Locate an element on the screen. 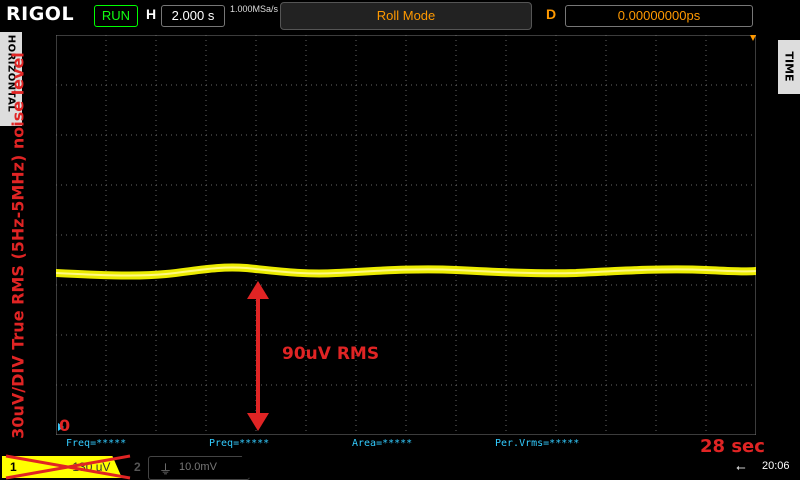  system-clock: 20:06 is located at coordinates (776, 466).